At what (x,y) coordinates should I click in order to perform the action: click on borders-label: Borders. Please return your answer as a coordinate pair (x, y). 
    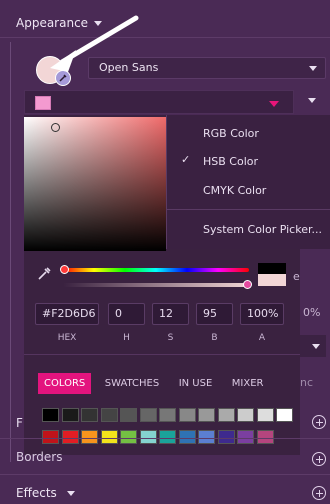
    Looking at the image, I should click on (39, 457).